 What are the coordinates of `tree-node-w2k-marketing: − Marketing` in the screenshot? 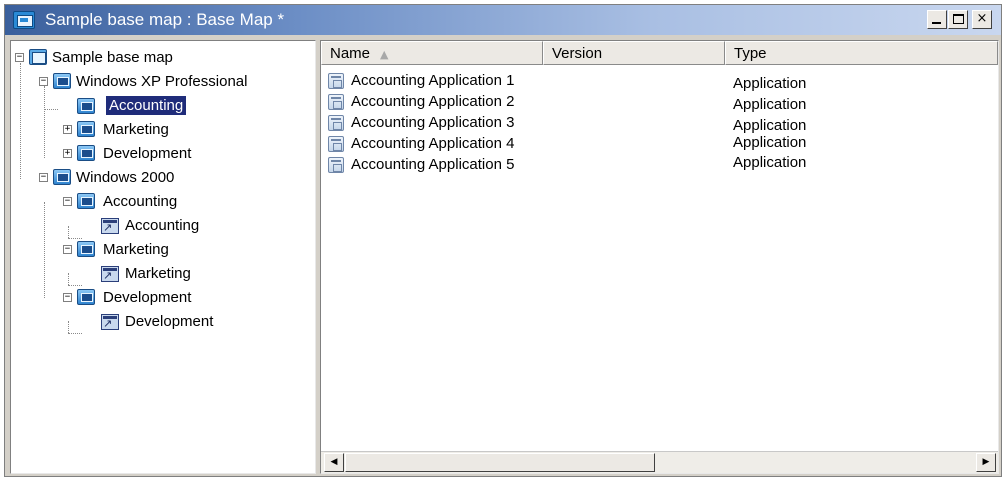 It's located at (161, 250).